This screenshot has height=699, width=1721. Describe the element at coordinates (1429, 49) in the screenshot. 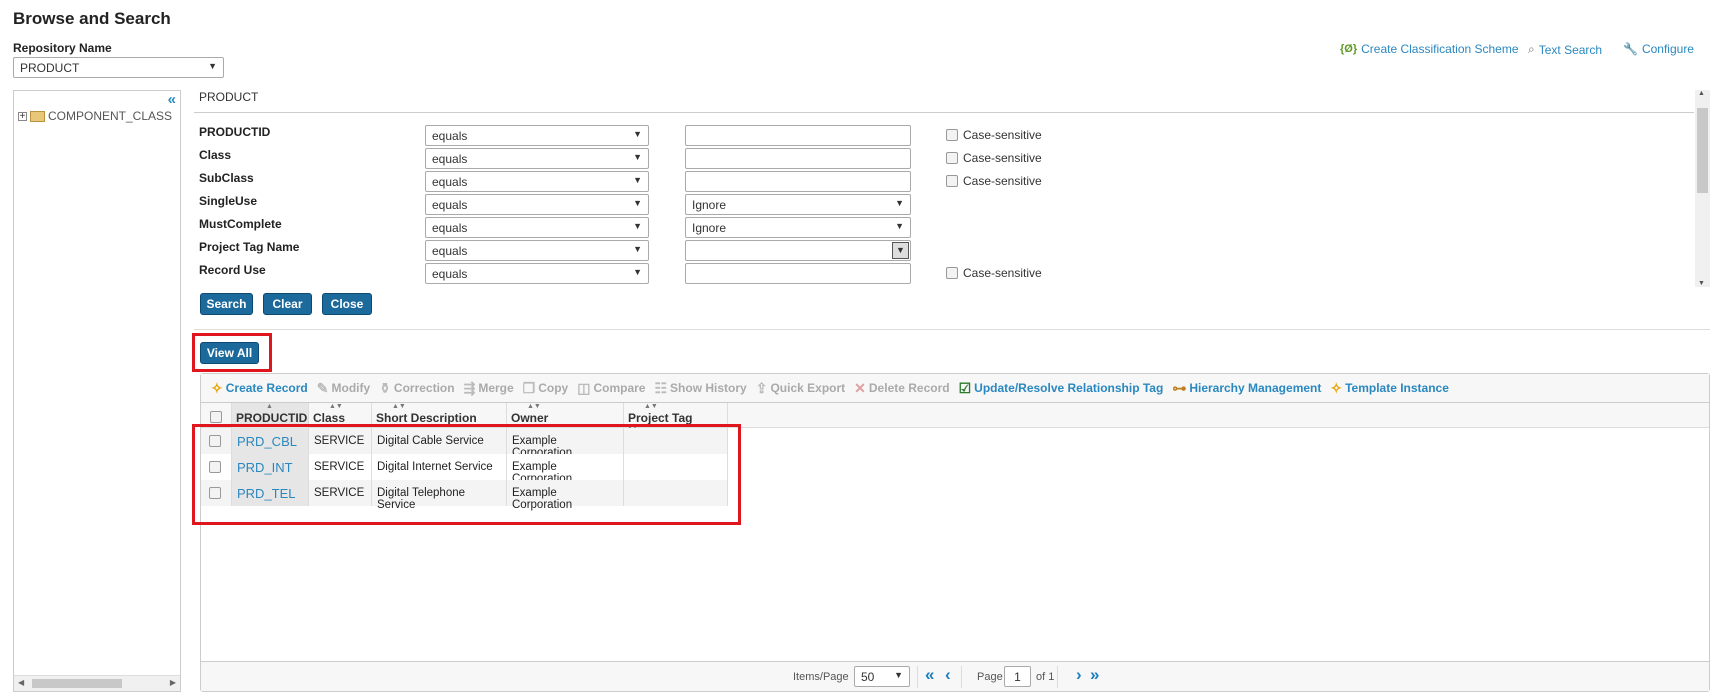

I see `create-classification-link: {Ø} Create Classification Scheme` at that location.